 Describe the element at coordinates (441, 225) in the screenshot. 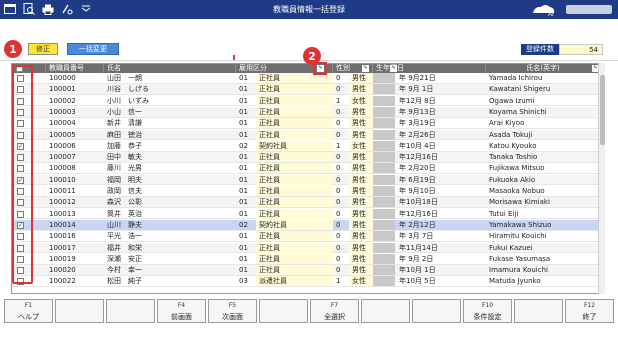

I see `cell-birthdate: 年 2月12日` at that location.